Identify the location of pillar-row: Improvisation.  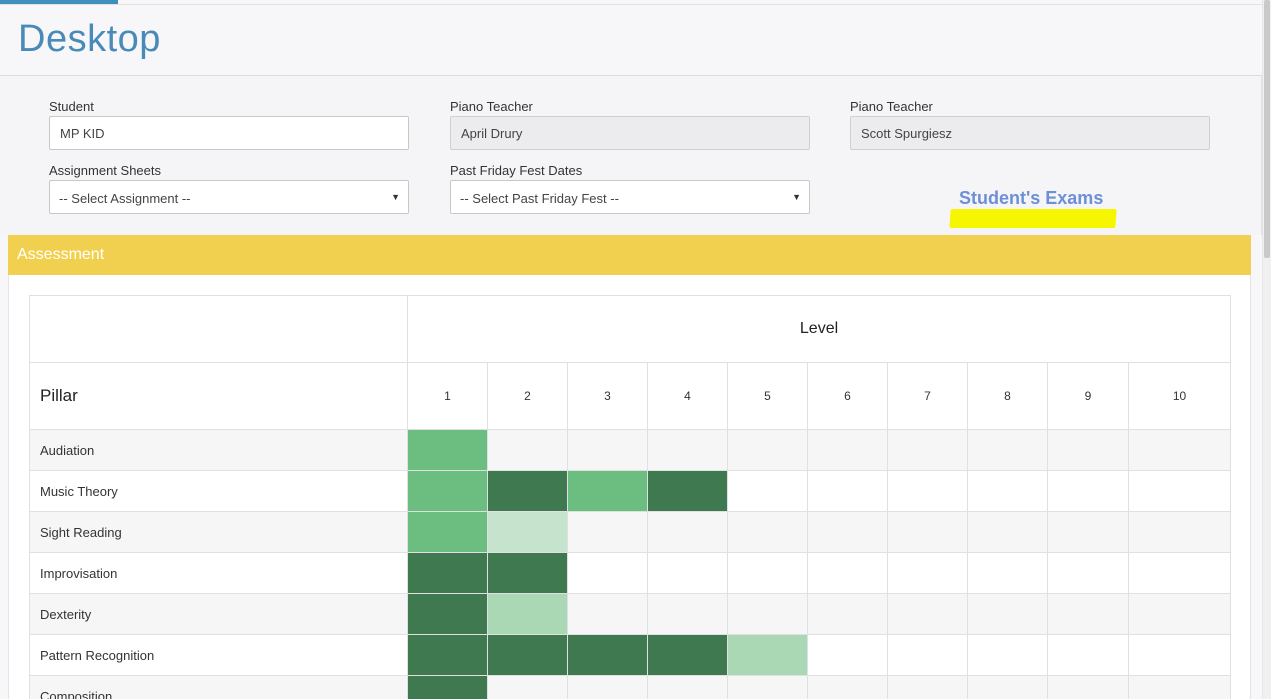
(630, 573).